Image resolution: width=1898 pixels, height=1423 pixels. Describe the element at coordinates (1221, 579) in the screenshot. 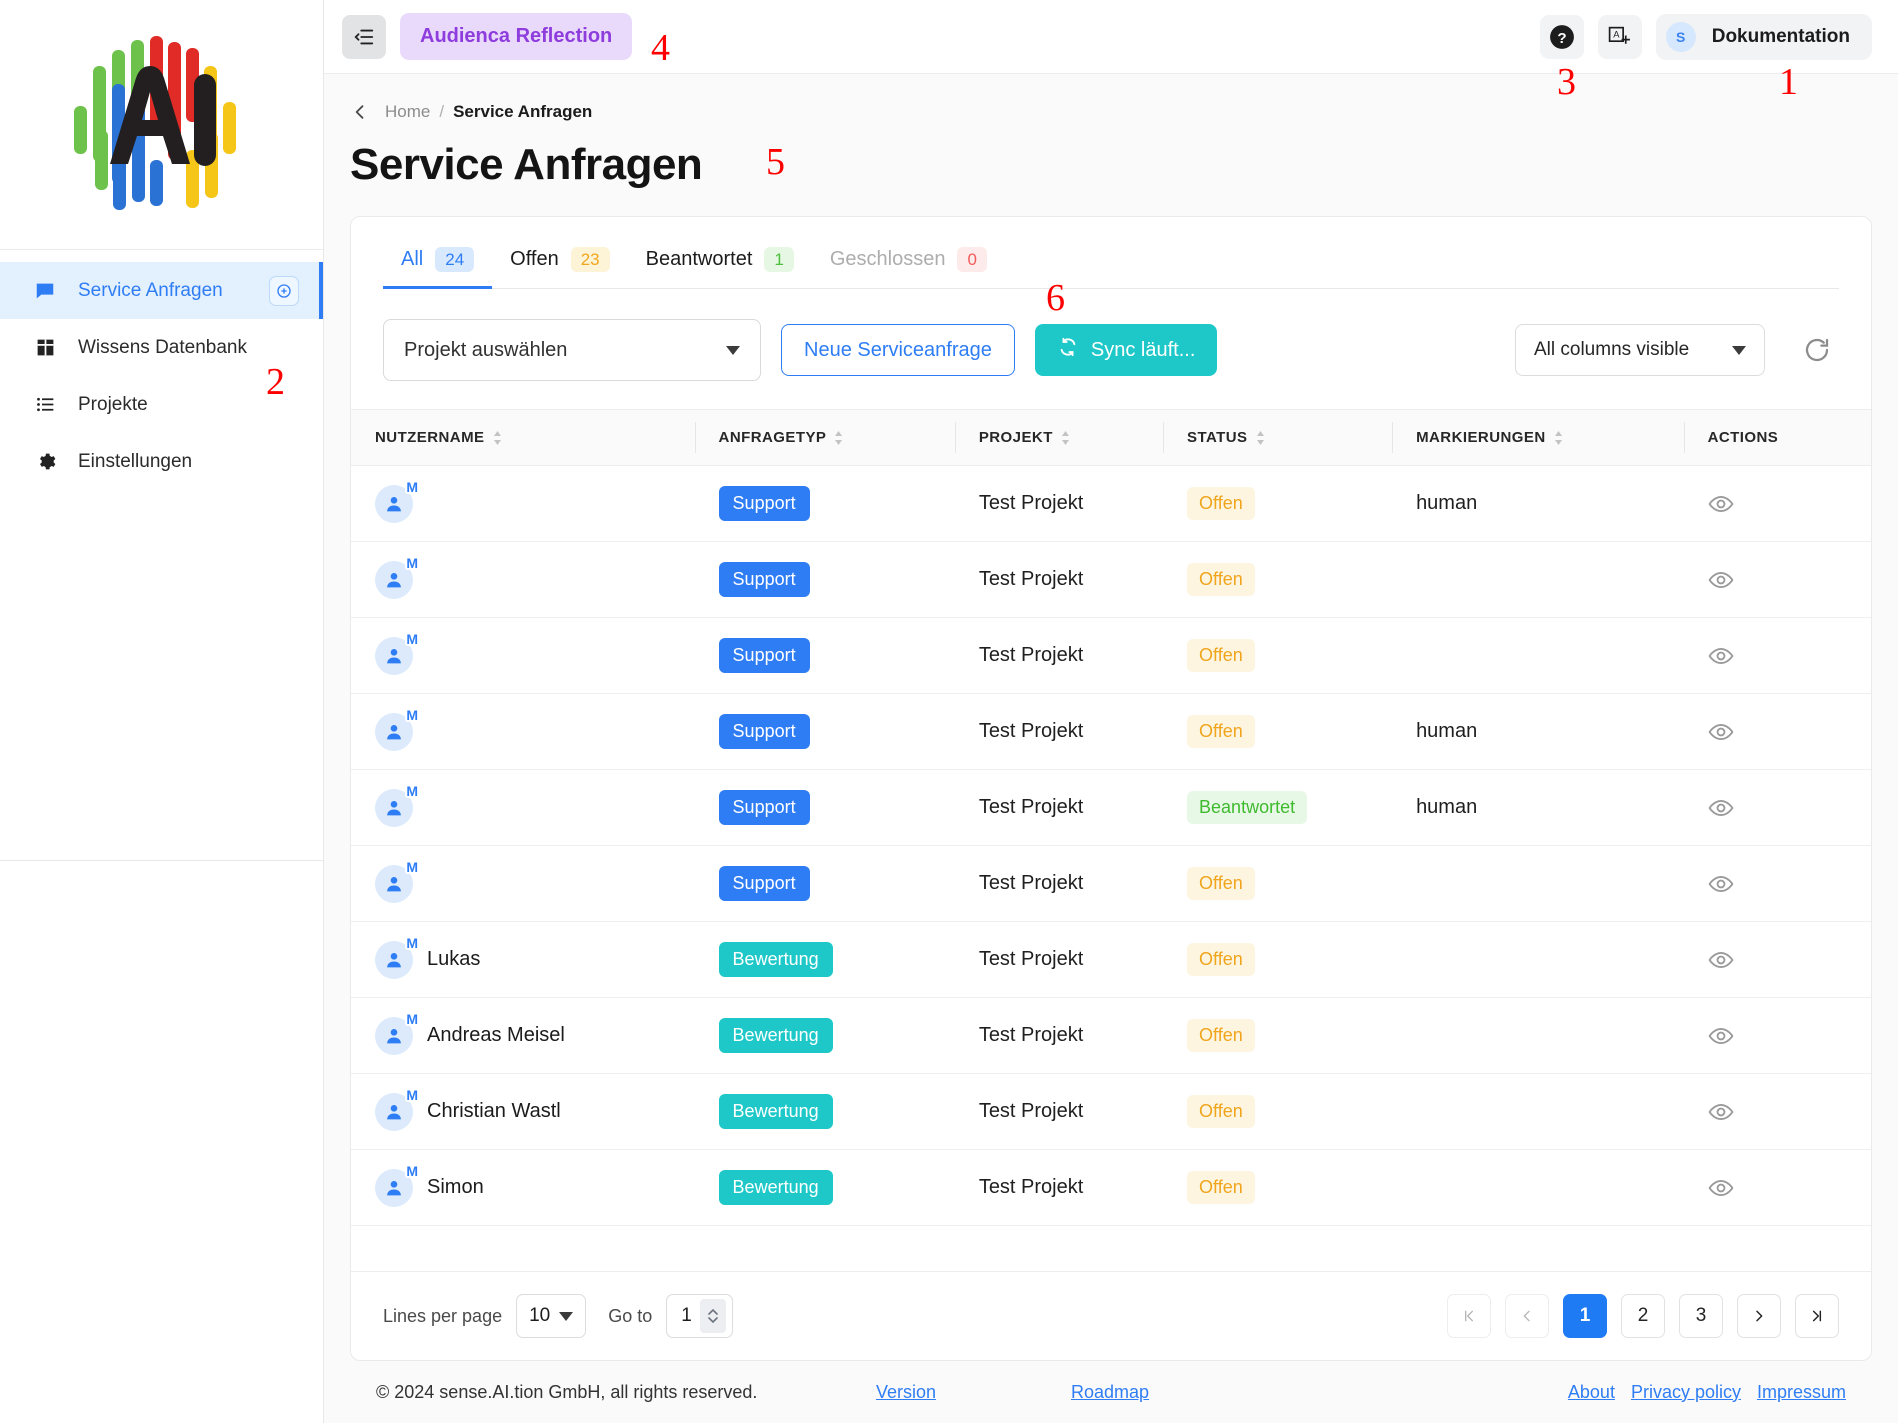

I see `status-badge: Offen` at that location.